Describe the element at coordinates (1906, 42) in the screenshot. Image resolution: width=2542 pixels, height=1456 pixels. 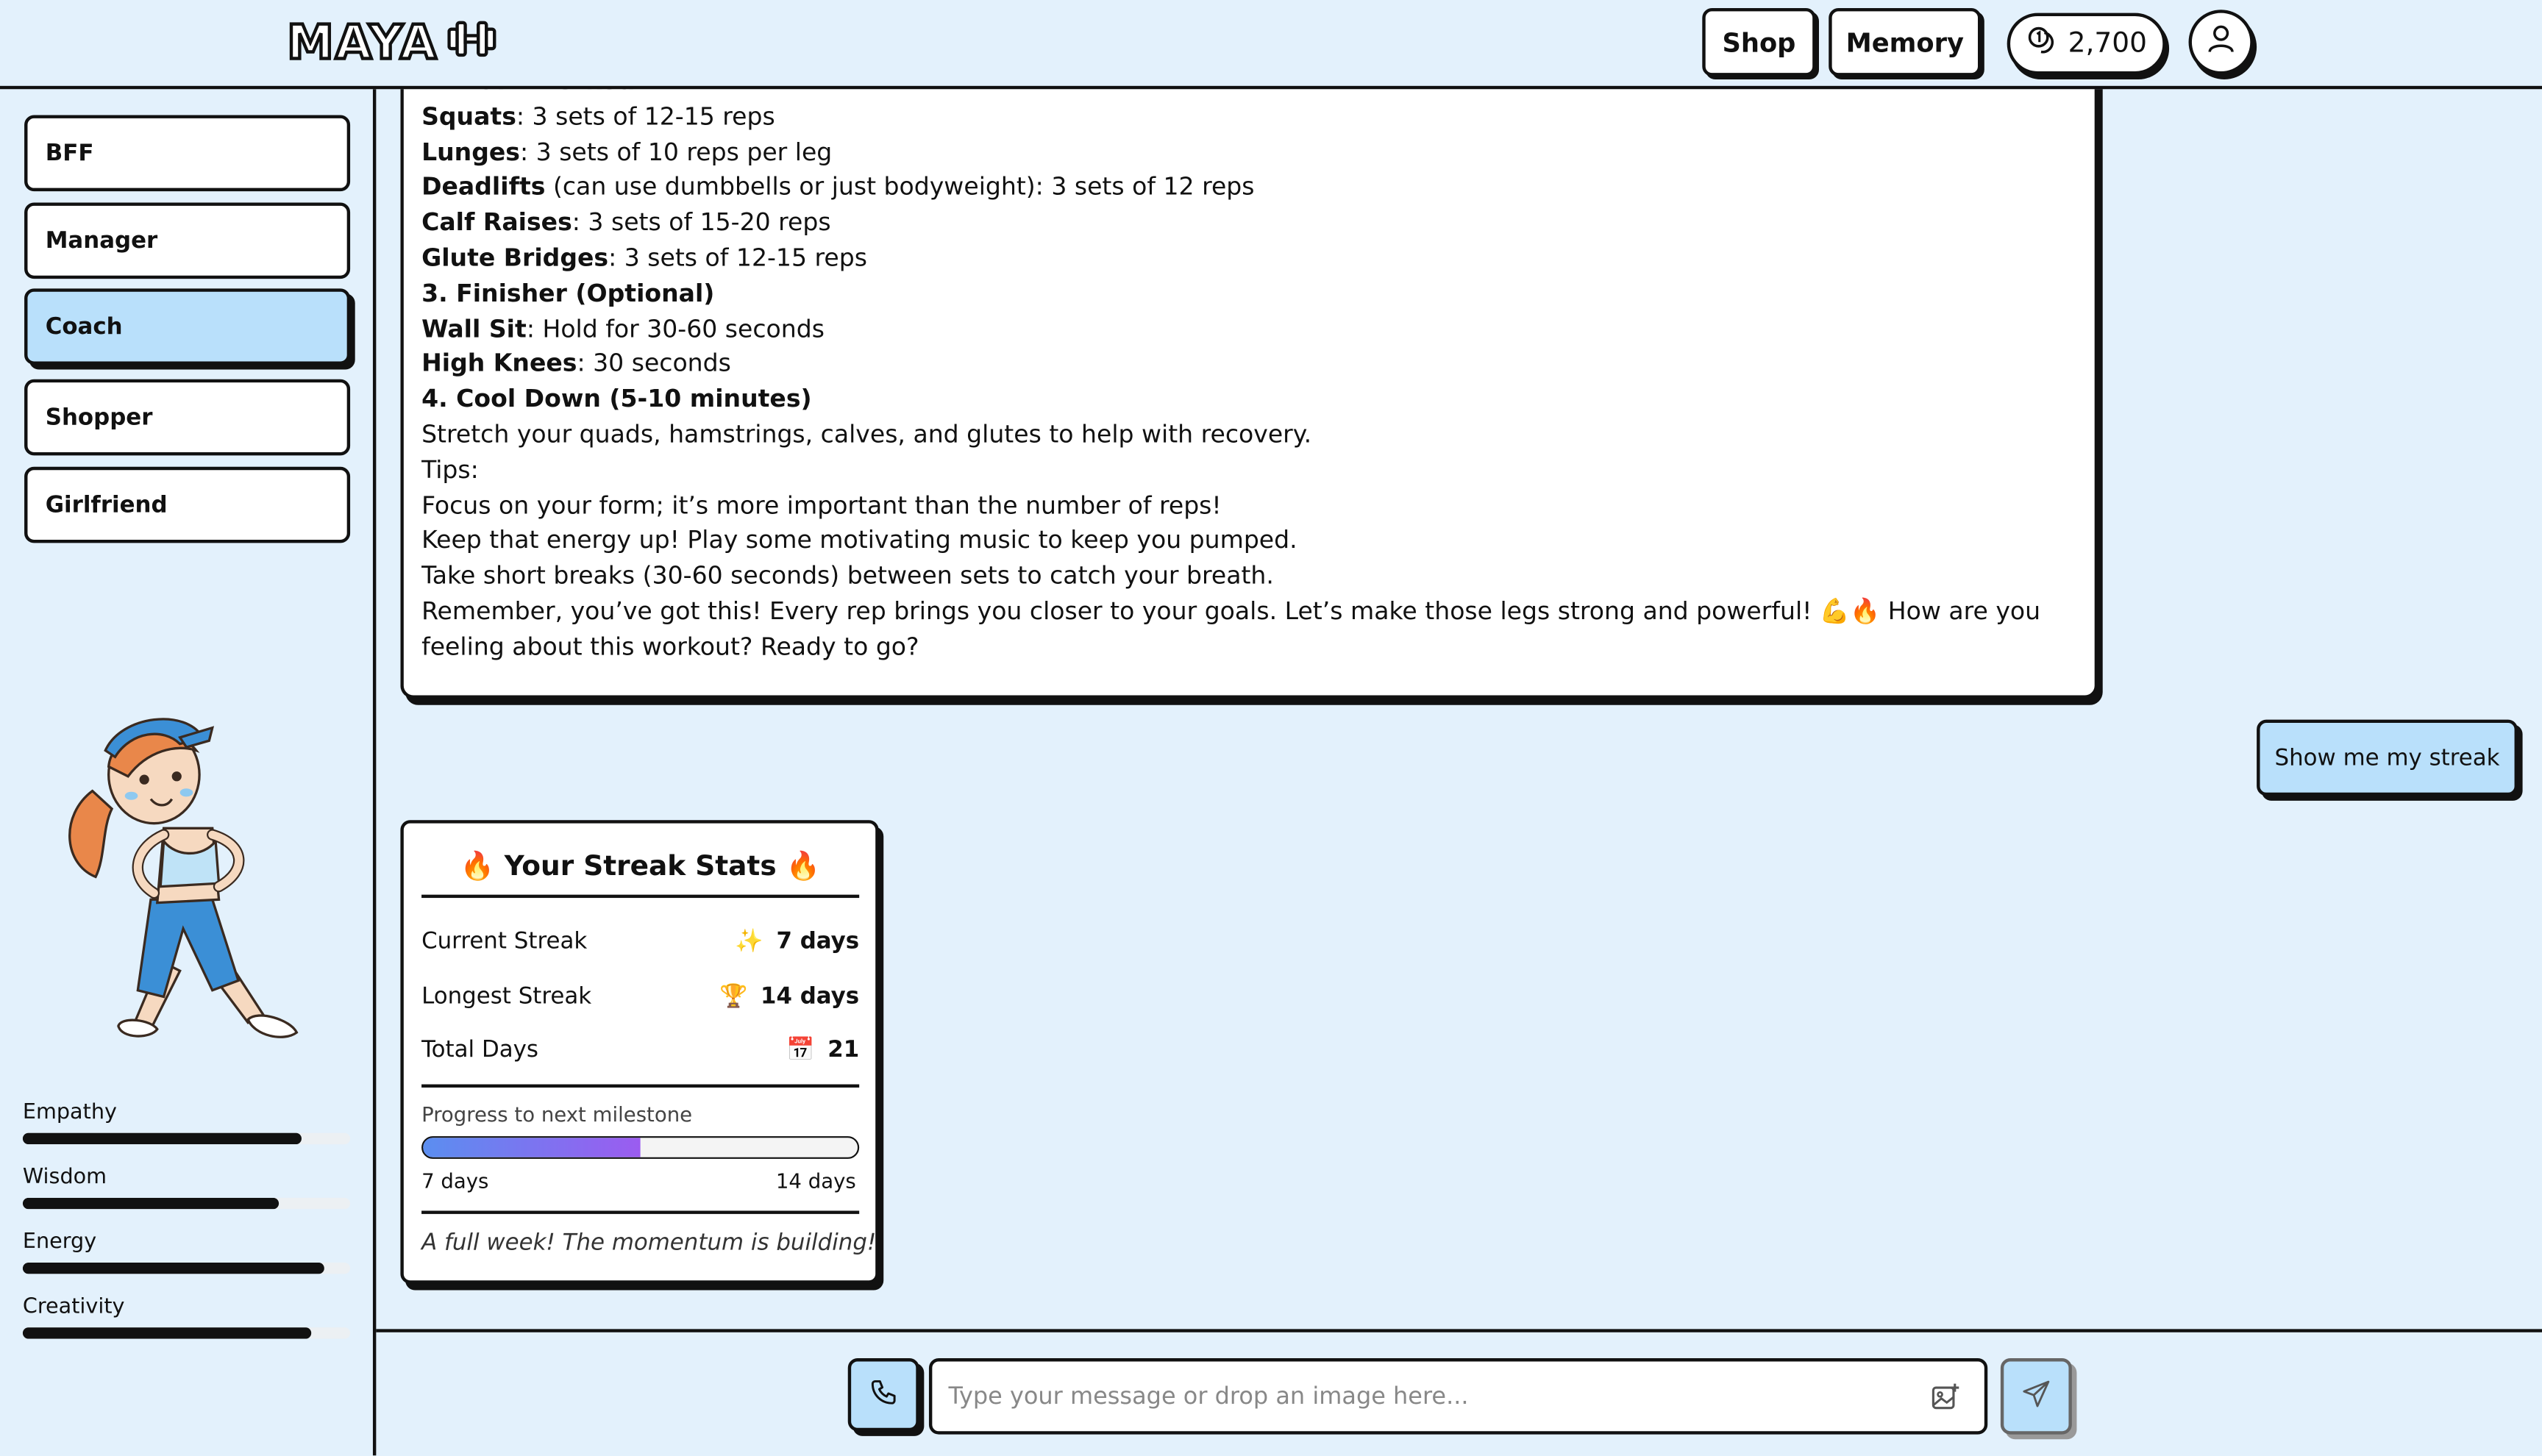
I see `memory-button: Memory` at that location.